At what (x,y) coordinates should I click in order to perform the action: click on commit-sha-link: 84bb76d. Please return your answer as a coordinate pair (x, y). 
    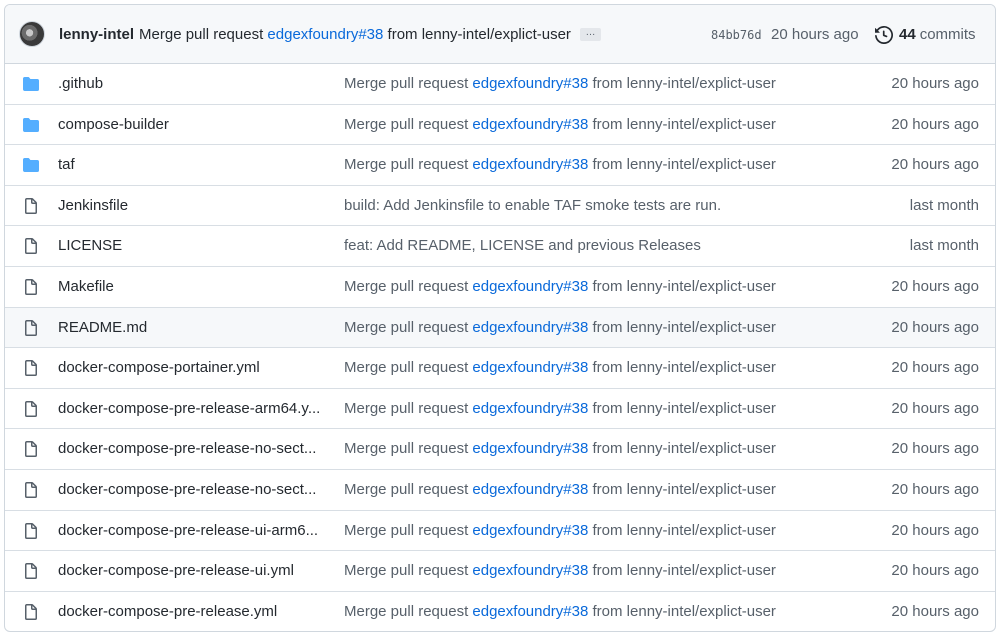
    Looking at the image, I should click on (736, 34).